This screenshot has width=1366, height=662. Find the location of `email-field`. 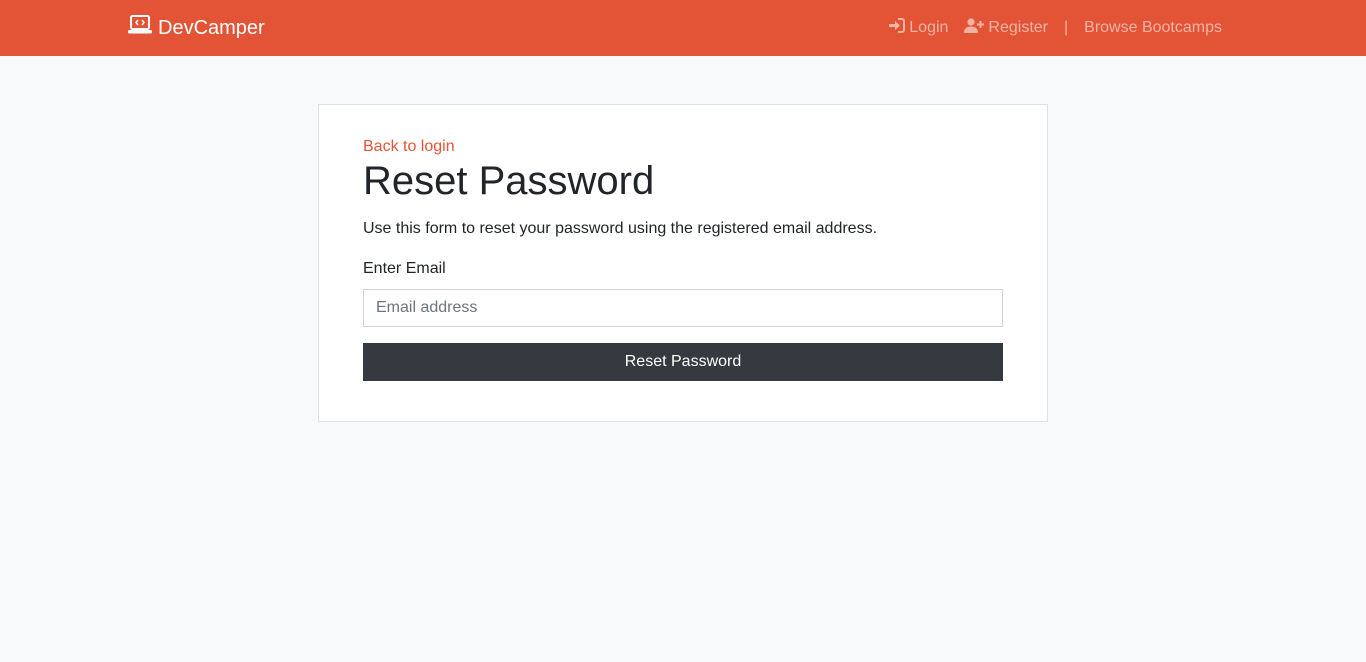

email-field is located at coordinates (683, 308).